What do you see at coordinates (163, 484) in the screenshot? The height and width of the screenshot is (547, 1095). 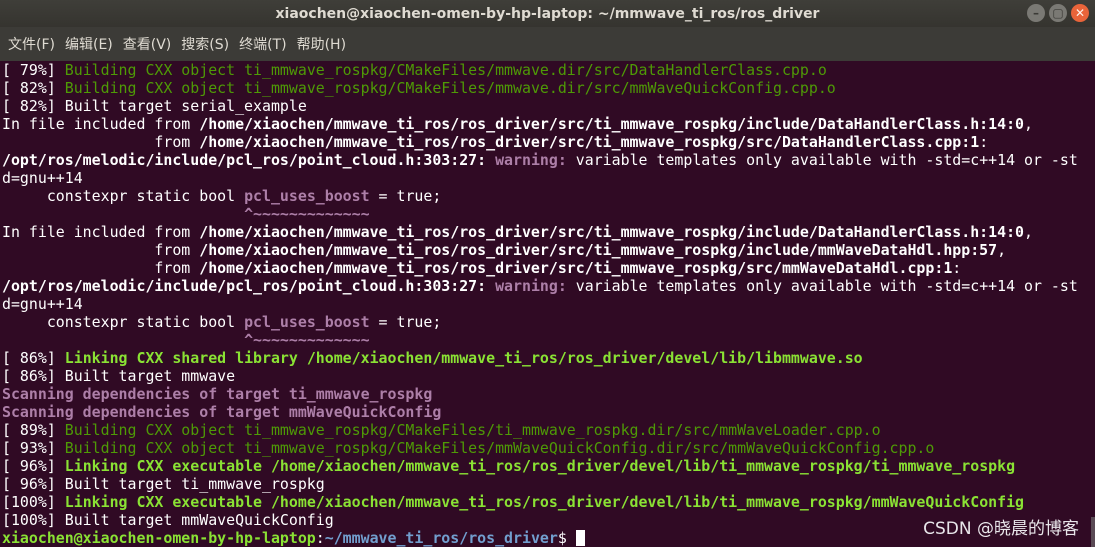 I see `terminal-text-segment: [ 96%] Built target ti_mmwave_rospkg` at bounding box center [163, 484].